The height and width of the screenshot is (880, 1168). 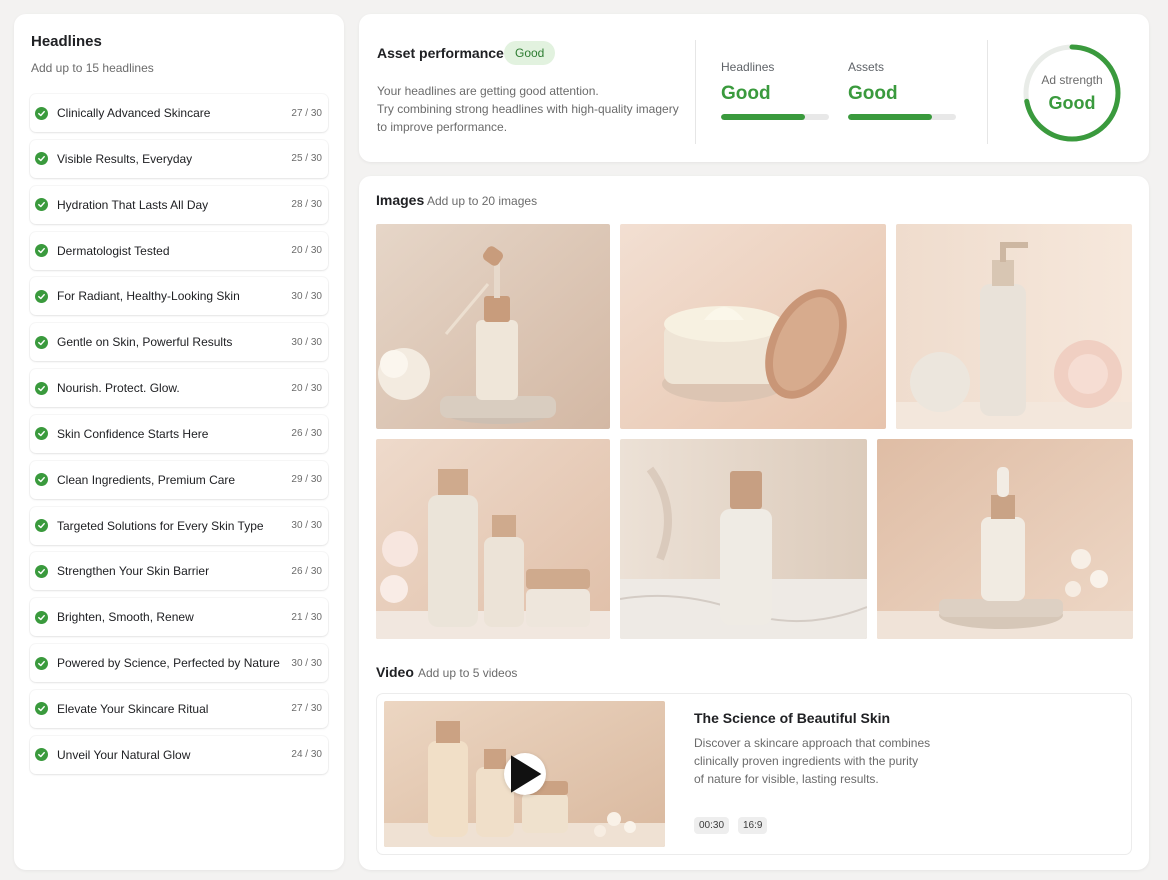 I want to click on headlines-title: Headlines, so click(x=66, y=41).